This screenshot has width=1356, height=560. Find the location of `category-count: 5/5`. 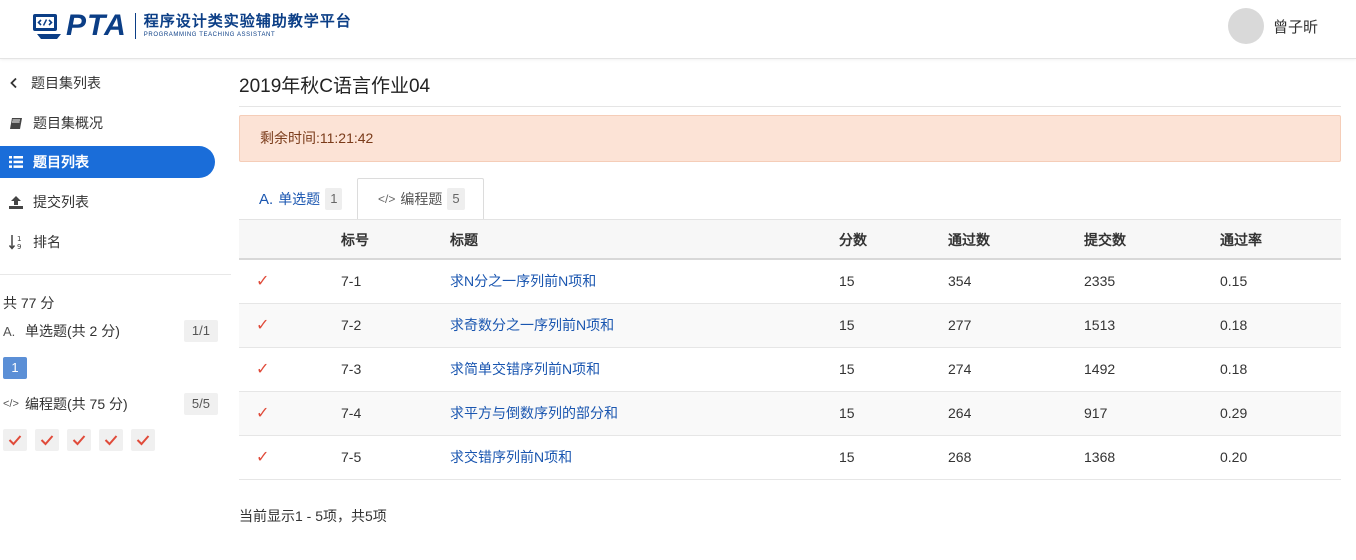

category-count: 5/5 is located at coordinates (200, 404).